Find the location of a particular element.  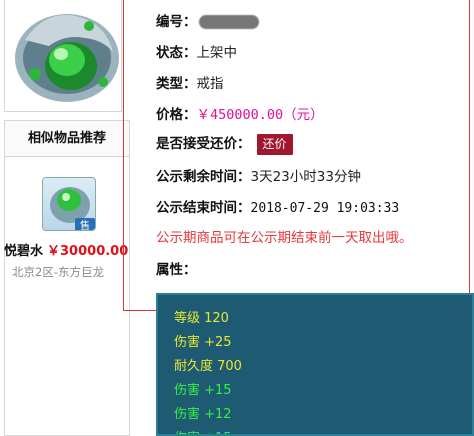

remaining-time-field: 公示剩余时间：3天23小时33分钟 is located at coordinates (258, 175).